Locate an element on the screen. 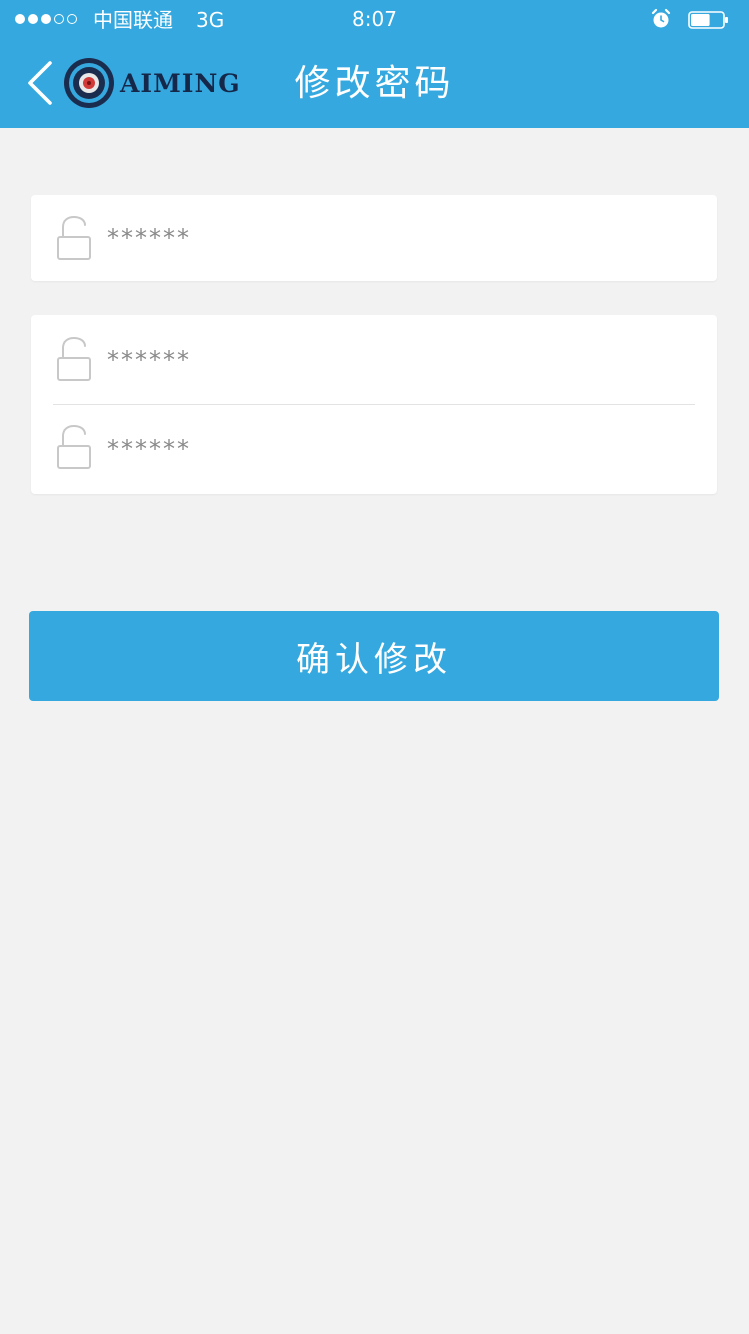 This screenshot has height=1334, width=749. confirm-password-field is located at coordinates (374, 449).